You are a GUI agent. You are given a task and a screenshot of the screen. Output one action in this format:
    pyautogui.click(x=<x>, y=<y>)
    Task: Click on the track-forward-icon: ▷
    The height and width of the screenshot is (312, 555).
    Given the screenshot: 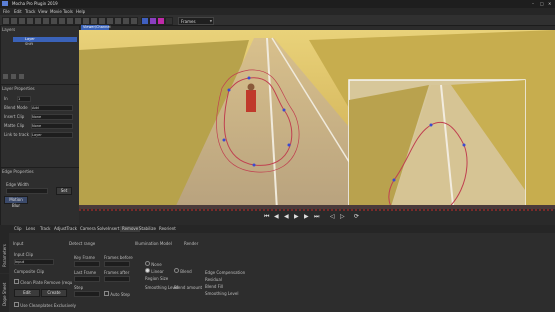 What is the action you would take?
    pyautogui.click(x=342, y=216)
    